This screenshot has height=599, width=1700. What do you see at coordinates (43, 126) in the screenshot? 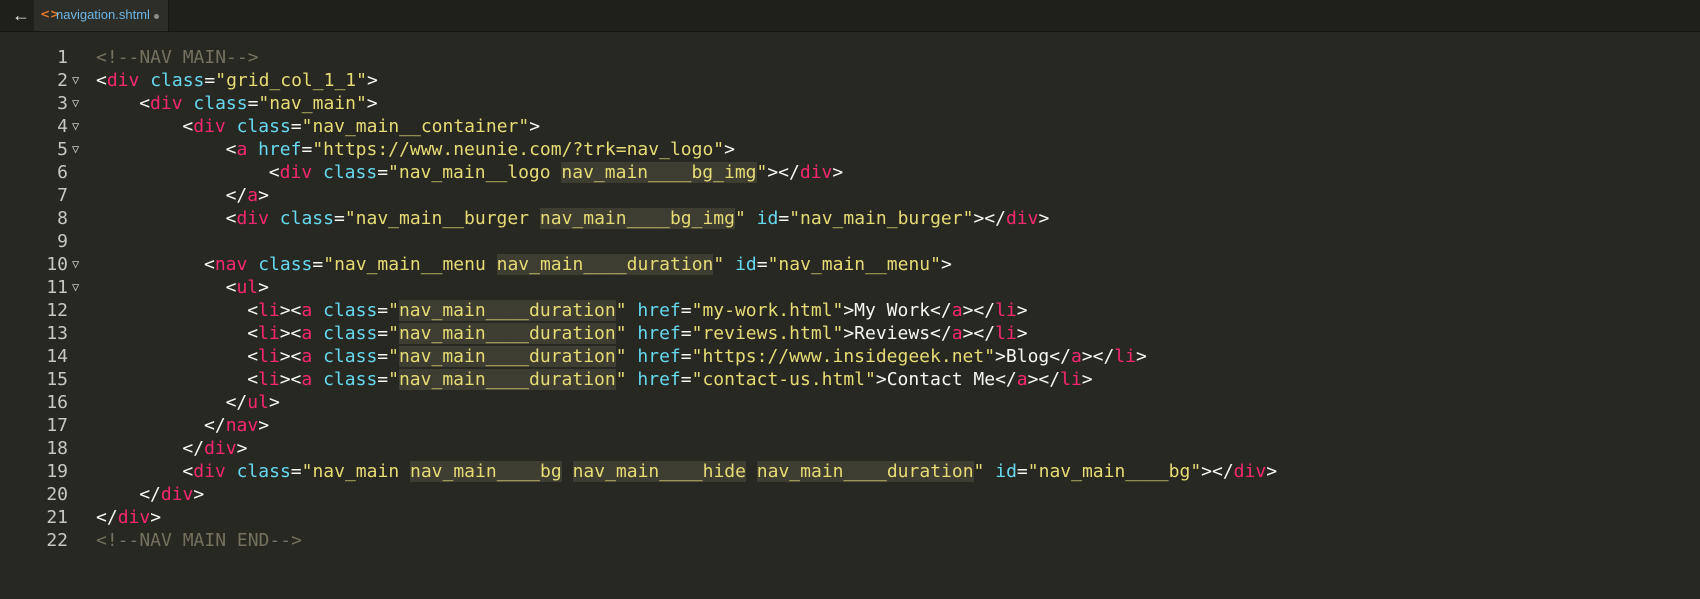
I see `gutter-row: 4 ▽` at bounding box center [43, 126].